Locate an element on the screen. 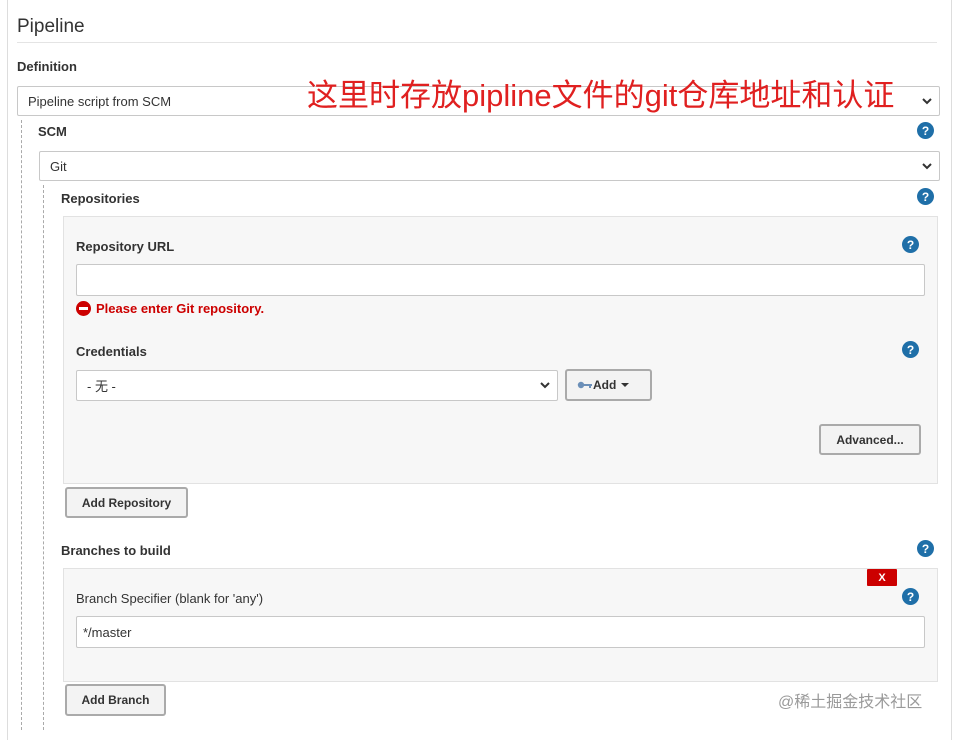 The width and height of the screenshot is (959, 740). repositories-label: Repositories is located at coordinates (100, 198).